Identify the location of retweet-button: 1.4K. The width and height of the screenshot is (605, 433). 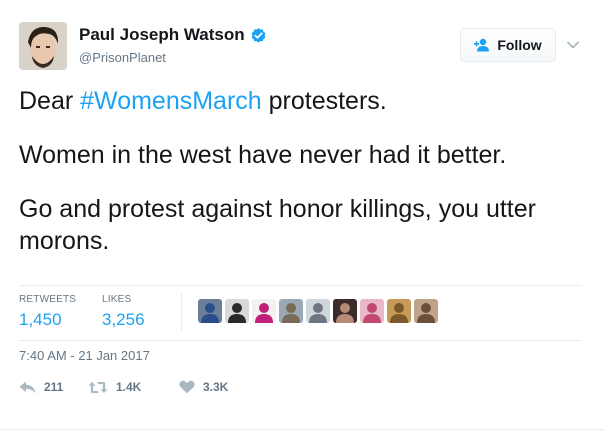
(133, 387).